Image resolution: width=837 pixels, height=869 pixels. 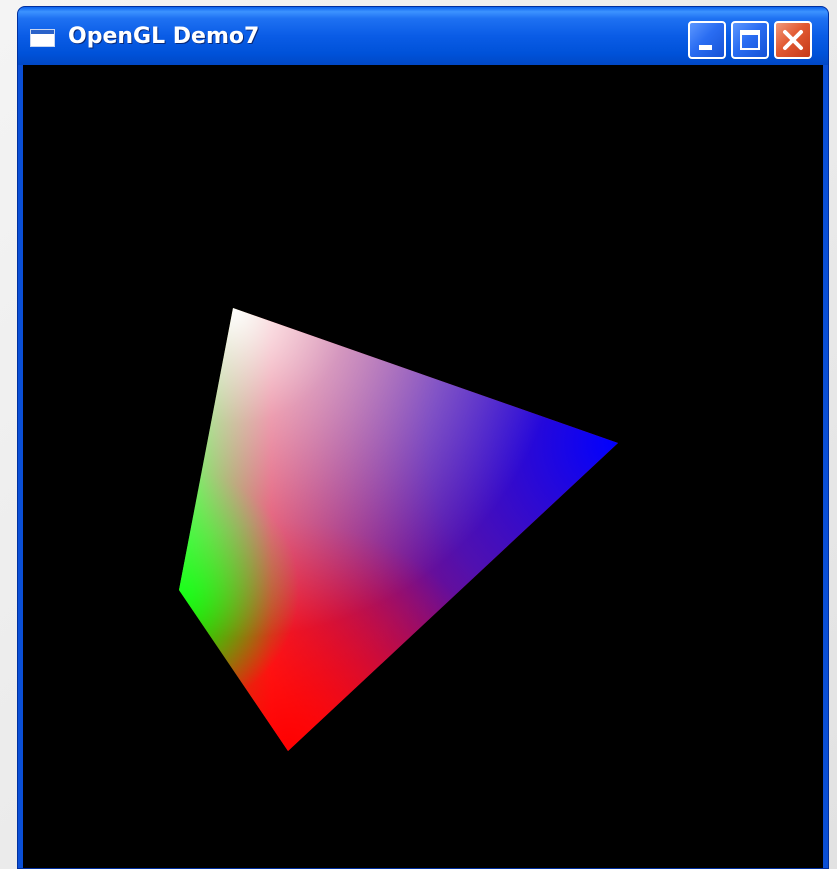 I want to click on application-window-icon, so click(x=42, y=38).